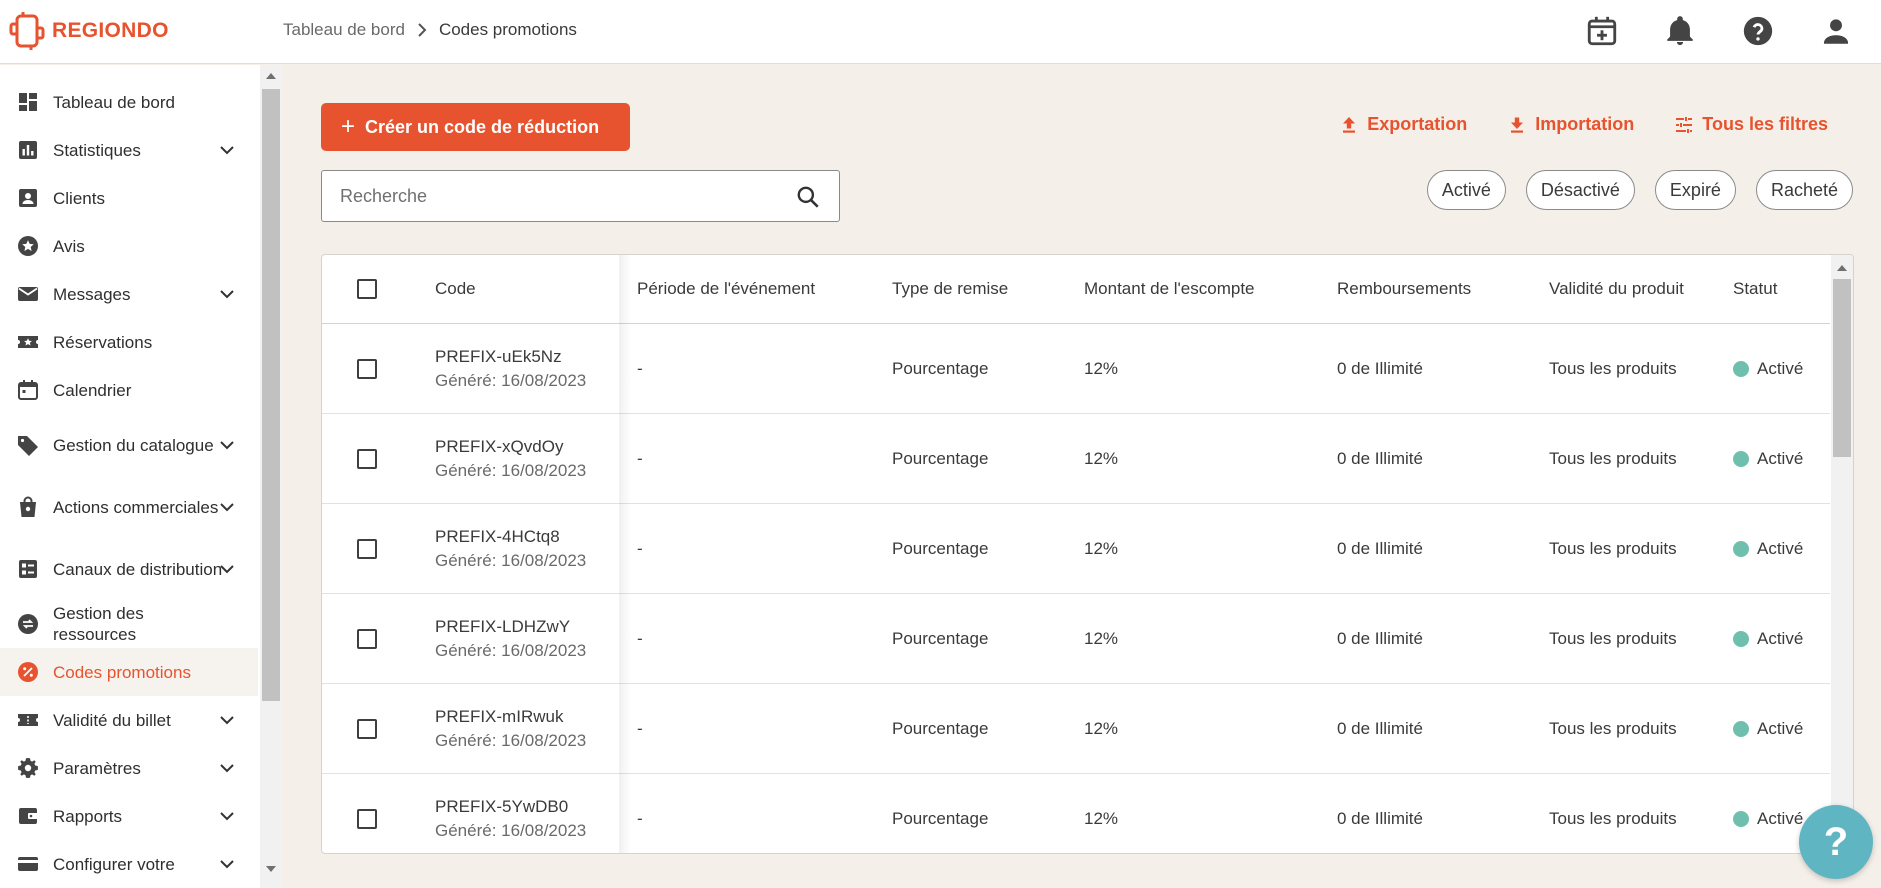  Describe the element at coordinates (92, 294) in the screenshot. I see `sidebar-item-label: Messages` at that location.